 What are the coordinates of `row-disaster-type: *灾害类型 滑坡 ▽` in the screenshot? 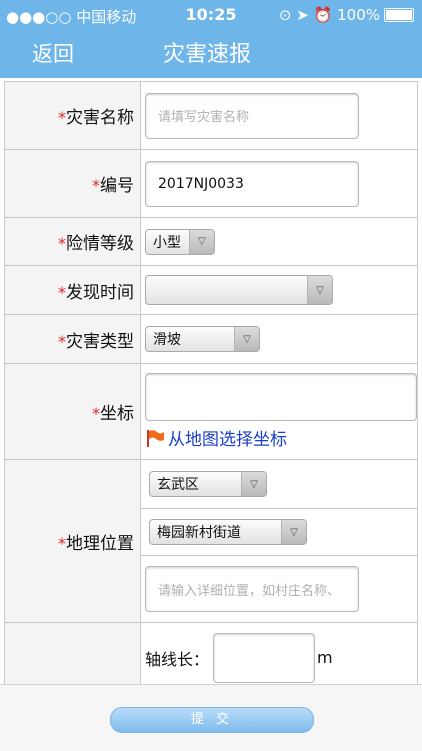 It's located at (211, 339).